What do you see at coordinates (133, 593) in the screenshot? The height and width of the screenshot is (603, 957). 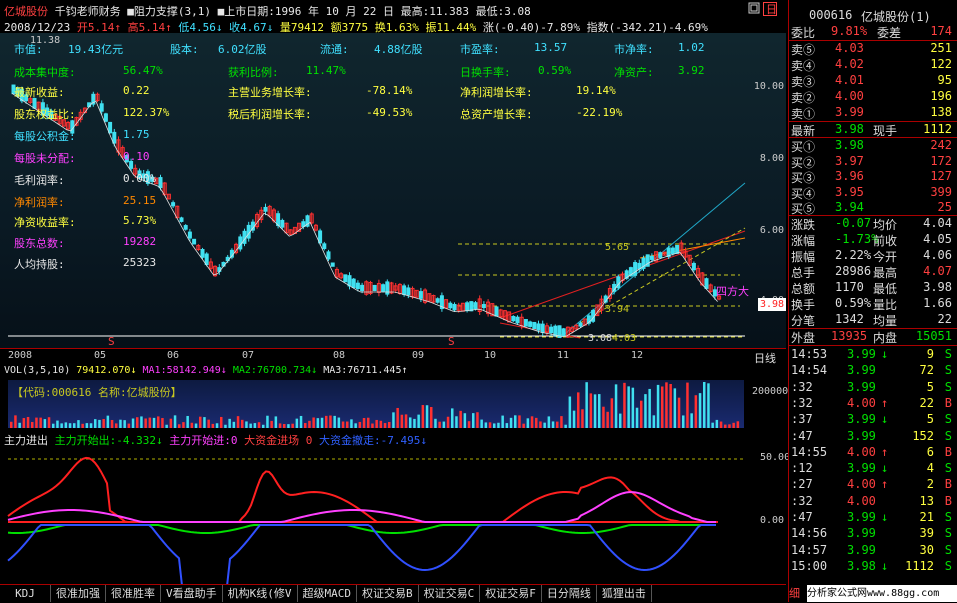 I see `tab-indicator: 很准胜率` at bounding box center [133, 593].